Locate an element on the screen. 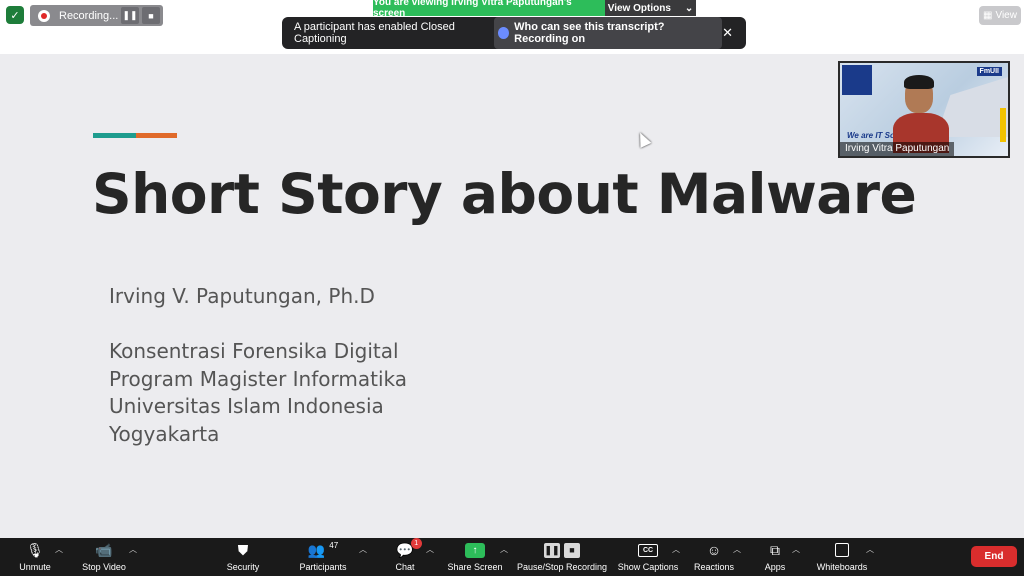  participants-icon: 👥 47 is located at coordinates (323, 549).